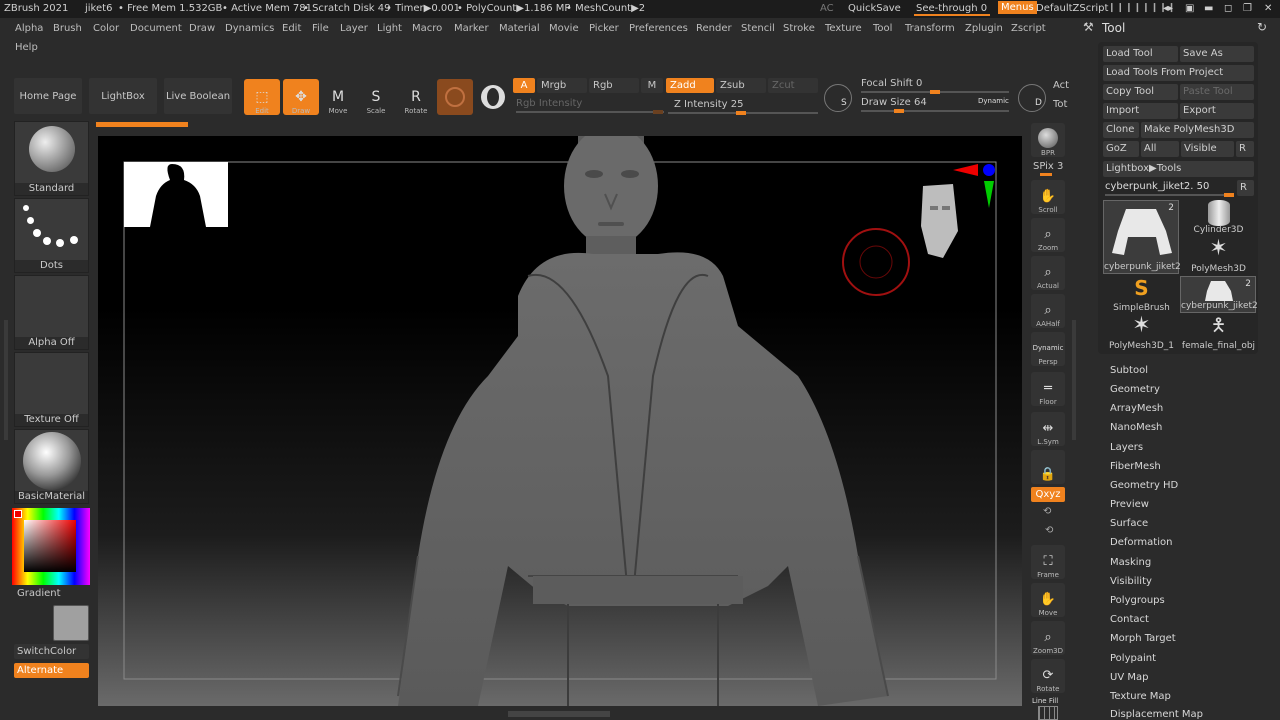 The height and width of the screenshot is (720, 1280). Describe the element at coordinates (1048, 562) in the screenshot. I see `frame-button: ⛶ Frame` at that location.